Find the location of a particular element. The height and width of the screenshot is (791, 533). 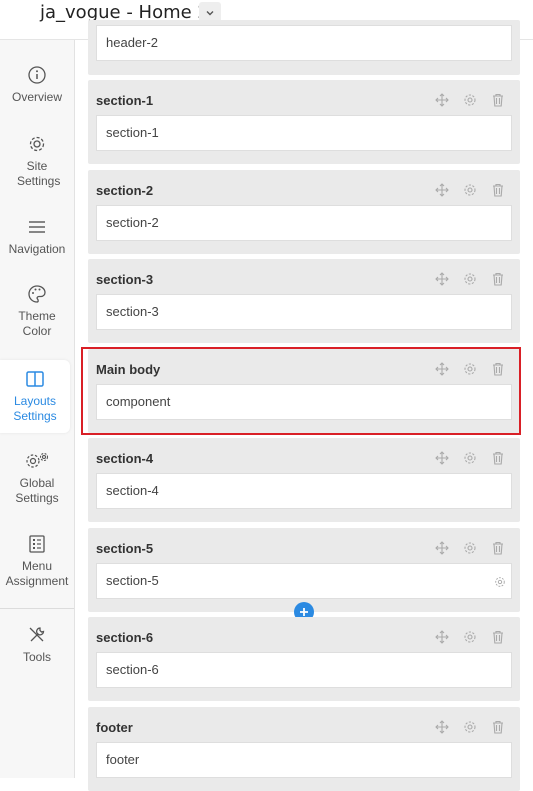

layout-icon is located at coordinates (35, 379).